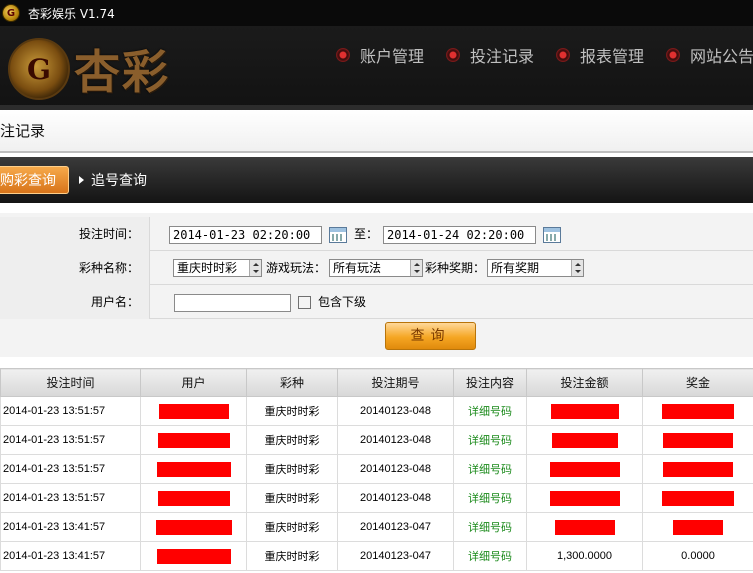 This screenshot has height=573, width=753. What do you see at coordinates (612, 56) in the screenshot?
I see `nav-item-label: 报表管理` at bounding box center [612, 56].